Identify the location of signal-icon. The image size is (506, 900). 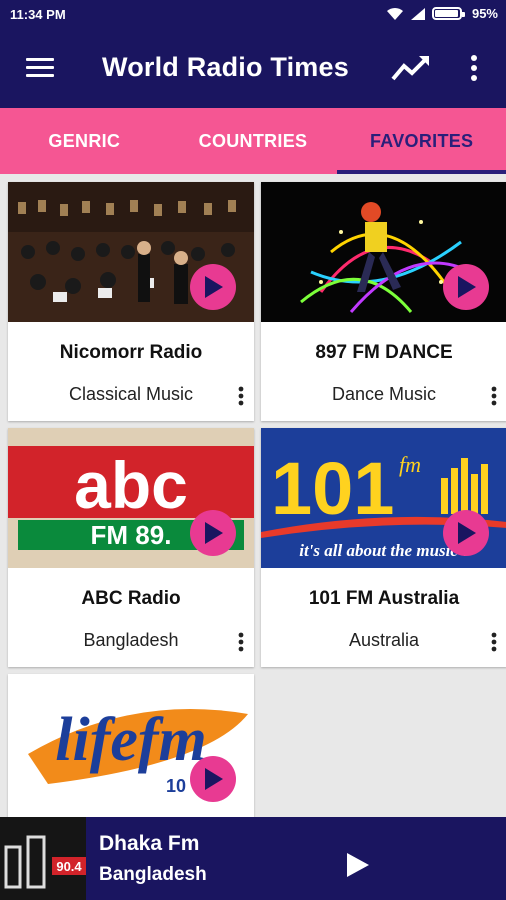
(417, 13).